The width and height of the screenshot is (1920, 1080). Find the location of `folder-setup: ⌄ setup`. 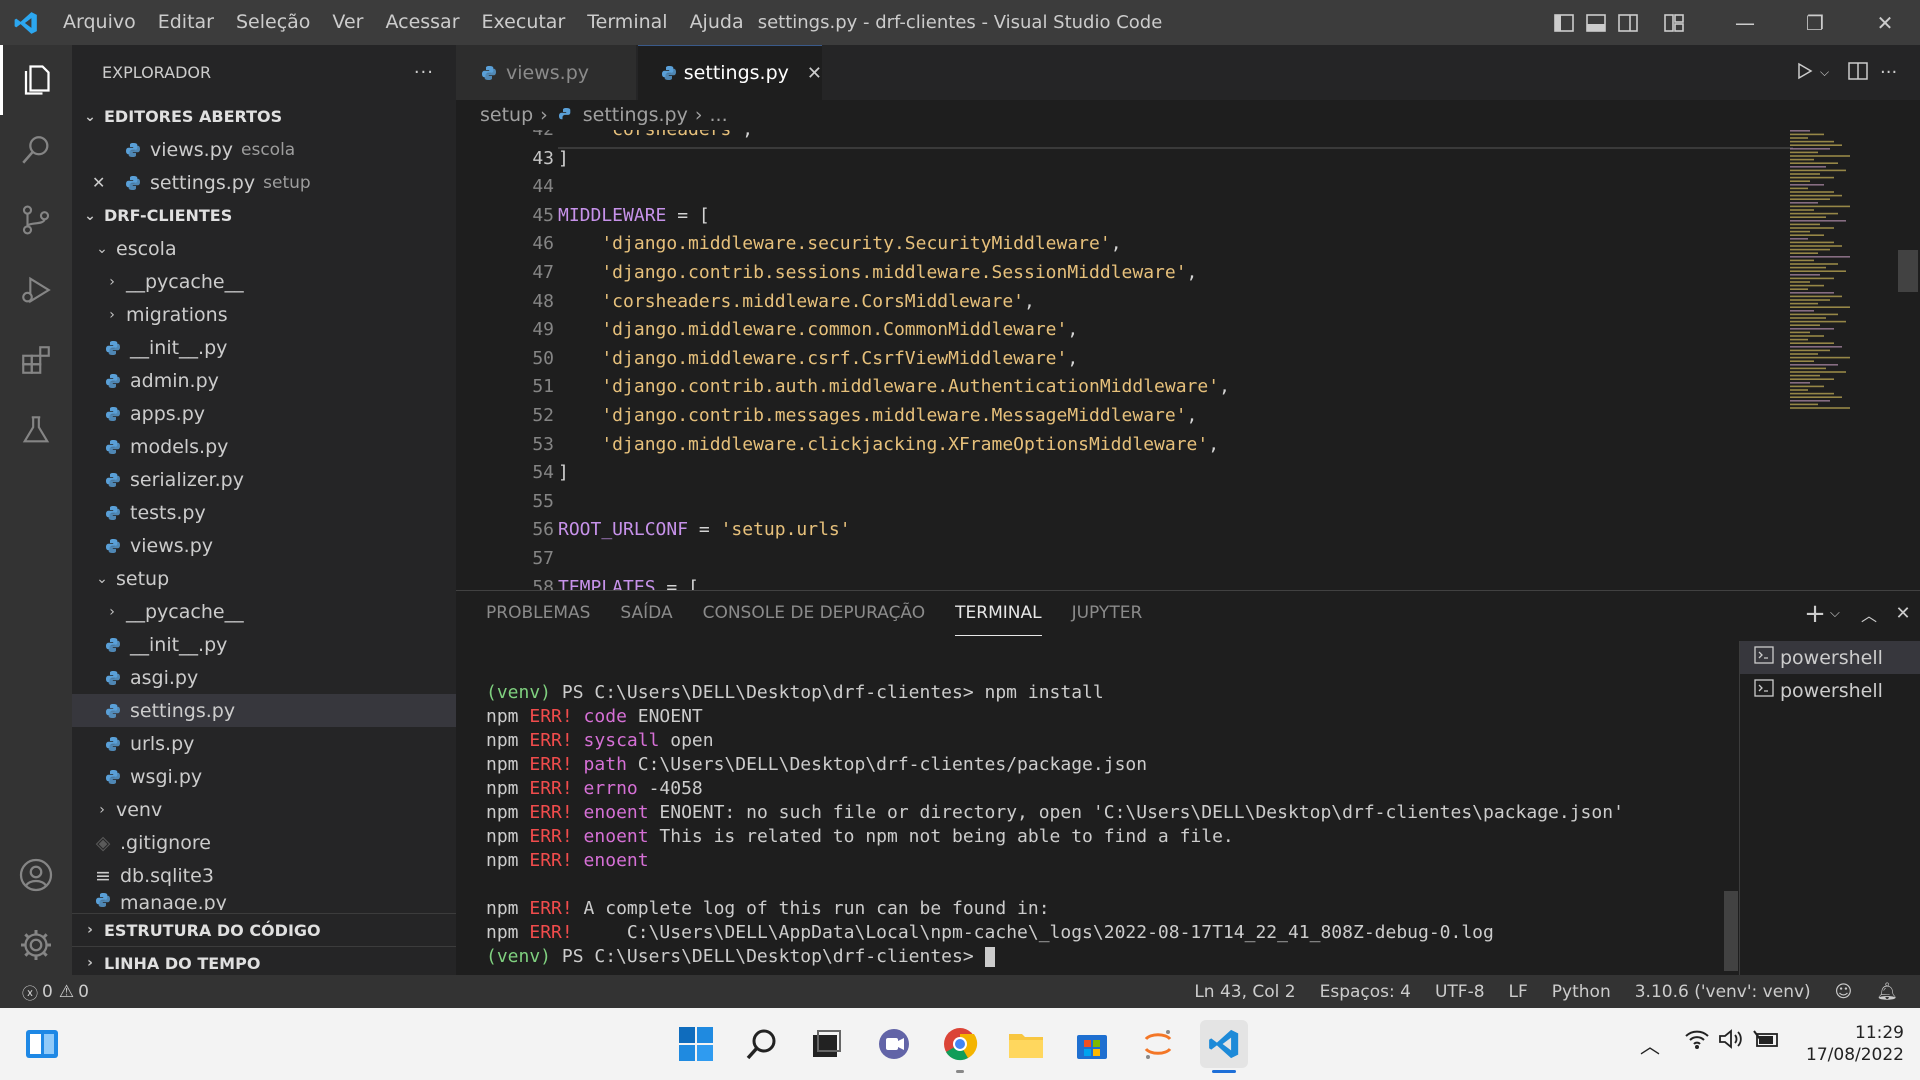

folder-setup: ⌄ setup is located at coordinates (264, 578).